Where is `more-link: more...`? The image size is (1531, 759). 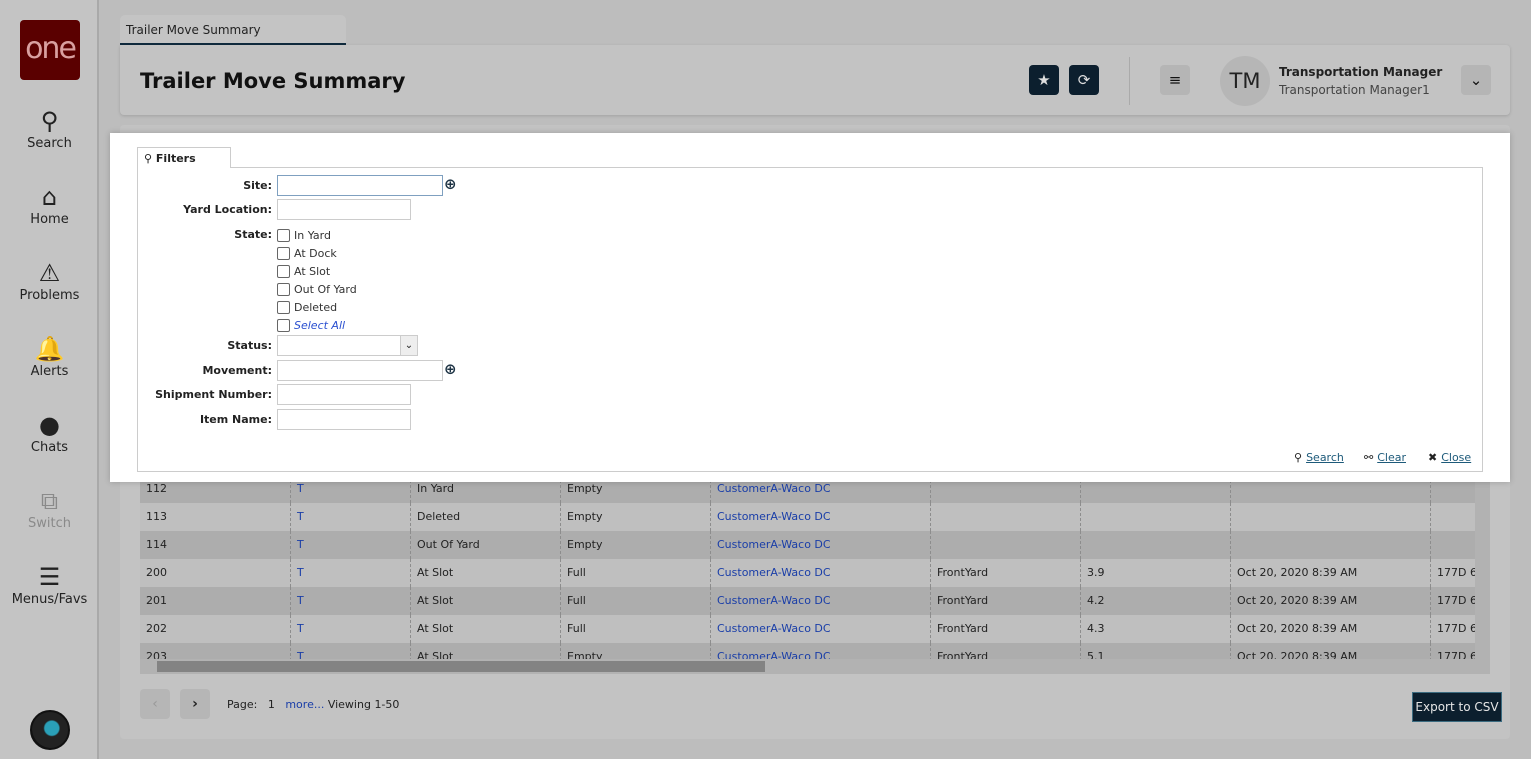 more-link: more... is located at coordinates (304, 704).